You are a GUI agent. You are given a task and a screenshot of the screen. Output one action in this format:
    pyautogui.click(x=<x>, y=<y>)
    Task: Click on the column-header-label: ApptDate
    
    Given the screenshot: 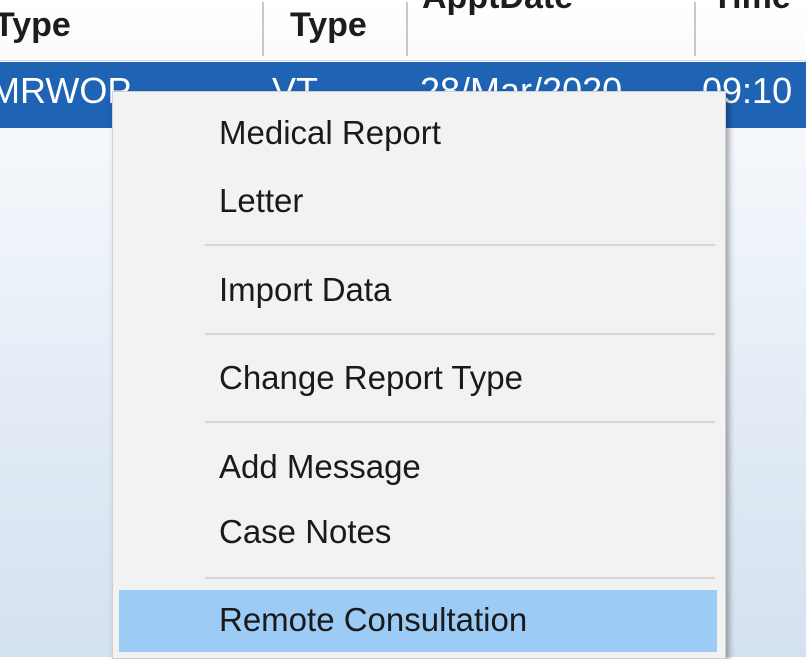 What is the action you would take?
    pyautogui.click(x=497, y=8)
    